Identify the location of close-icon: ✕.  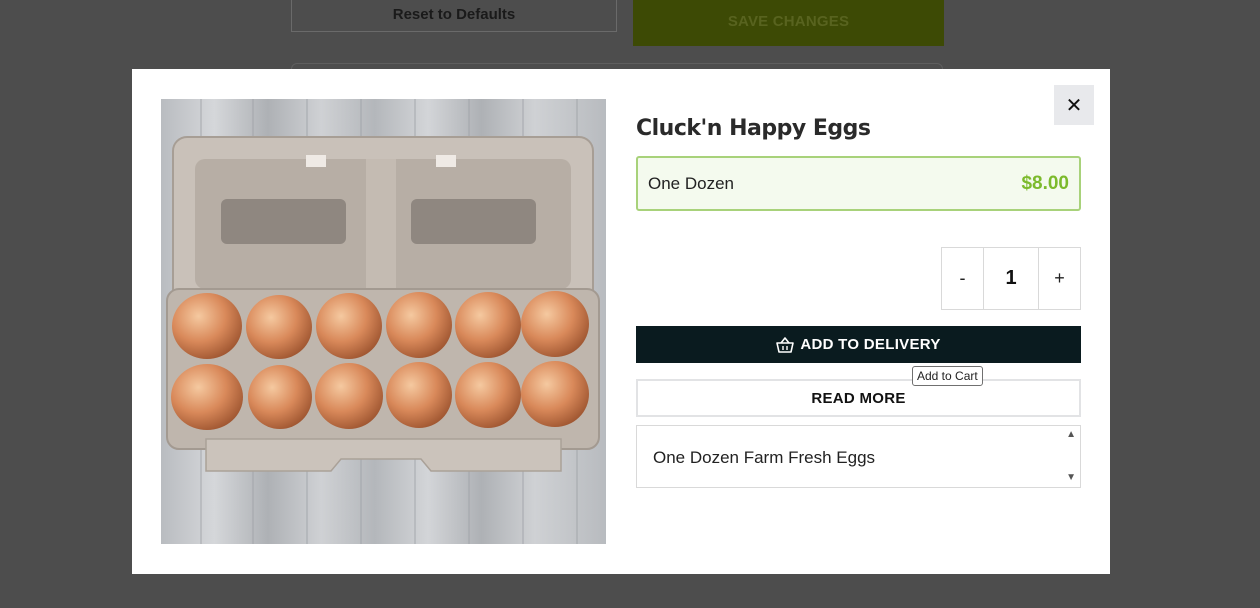
(1074, 105).